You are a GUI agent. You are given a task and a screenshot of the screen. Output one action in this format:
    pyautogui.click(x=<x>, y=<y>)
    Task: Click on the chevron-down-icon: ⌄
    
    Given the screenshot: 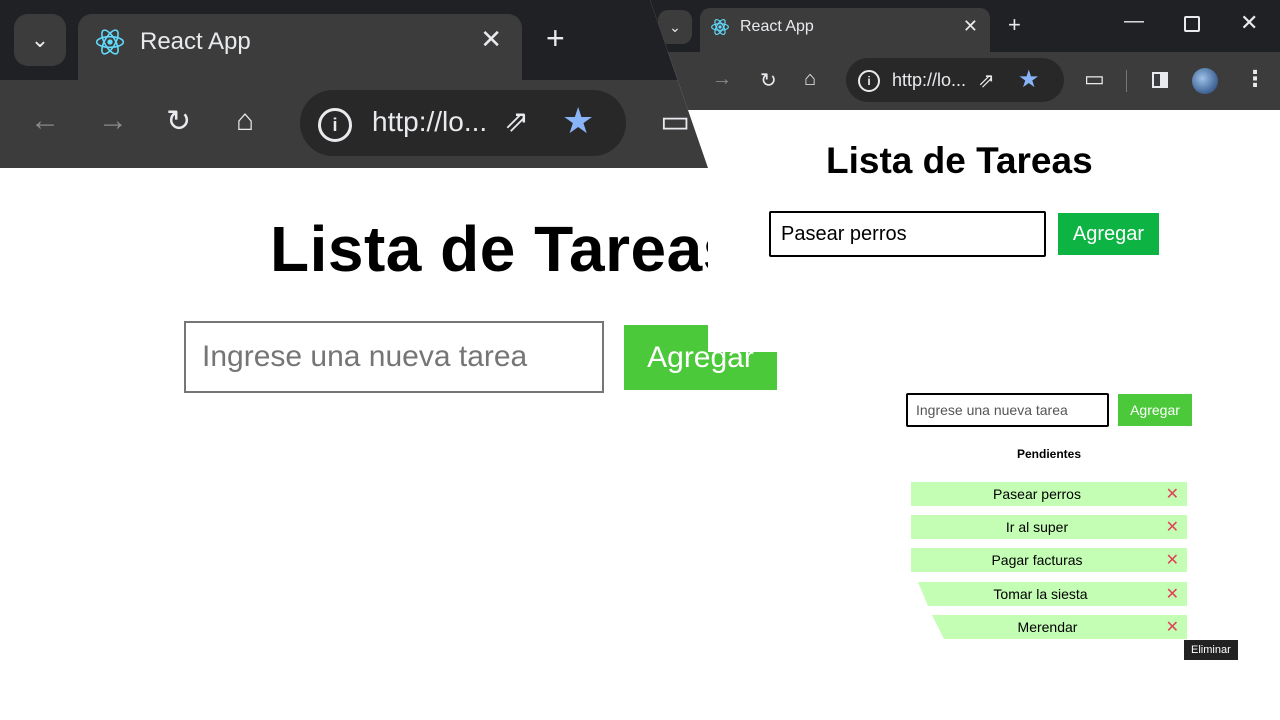 What is the action you would take?
    pyautogui.click(x=40, y=40)
    